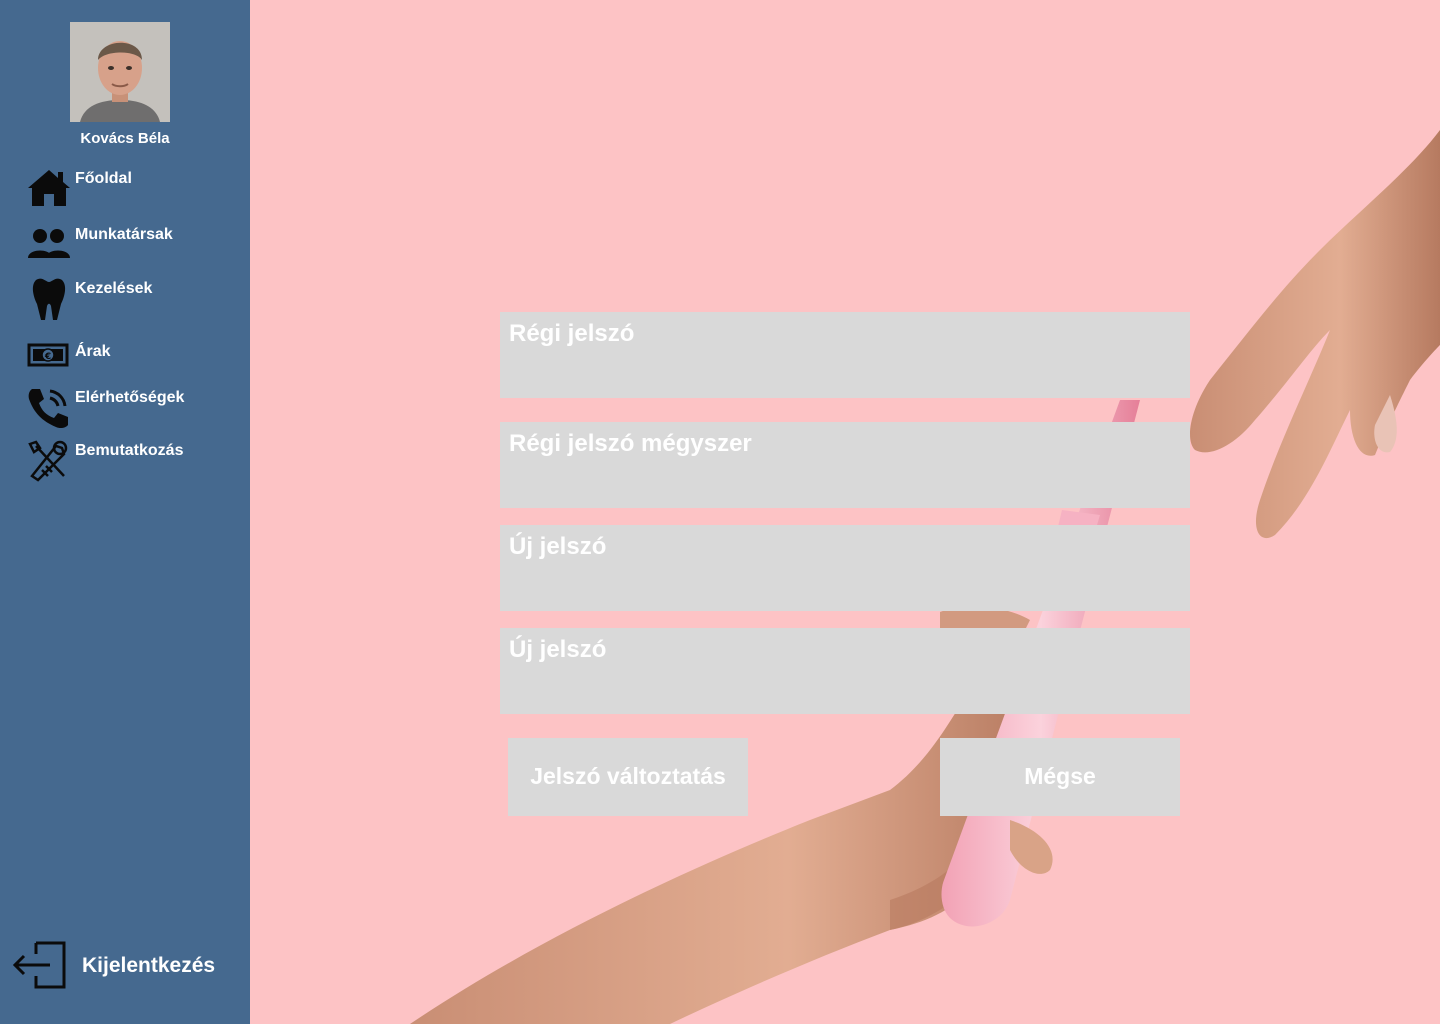 The height and width of the screenshot is (1024, 1440). Describe the element at coordinates (845, 568) in the screenshot. I see `new-password-field: Új jelszó` at that location.